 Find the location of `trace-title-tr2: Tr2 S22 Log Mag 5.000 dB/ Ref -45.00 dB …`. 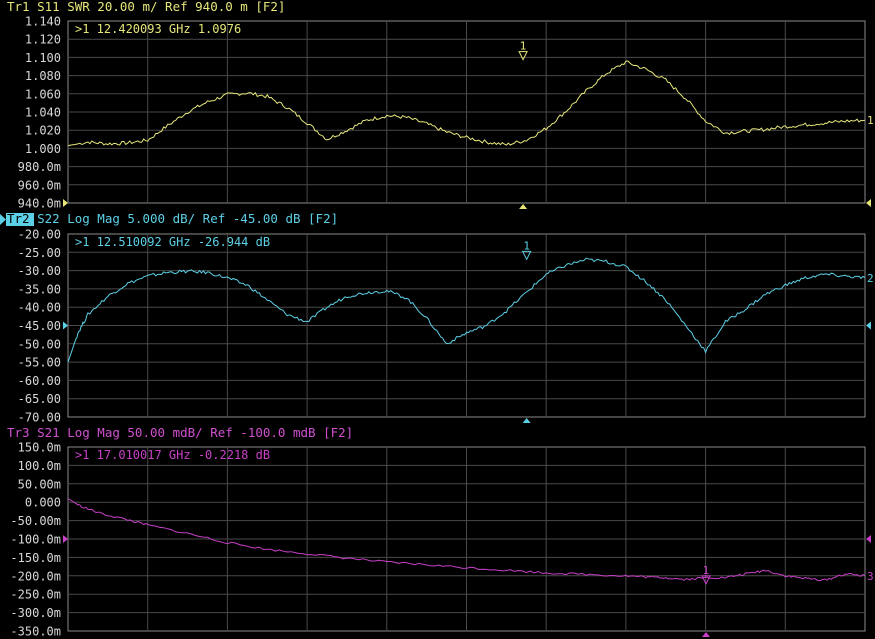

trace-title-tr2: Tr2 S22 Log Mag 5.000 dB/ Ref -45.00 dB … is located at coordinates (172, 218).